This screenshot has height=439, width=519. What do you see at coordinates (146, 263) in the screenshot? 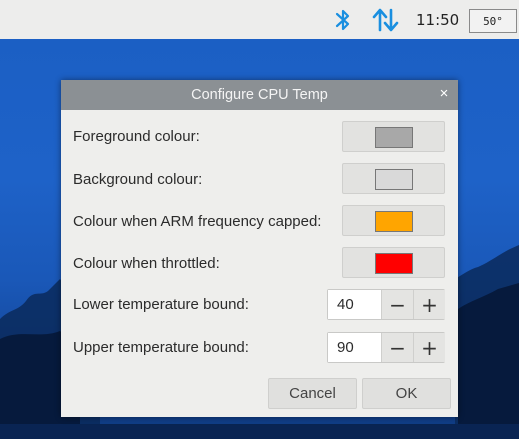
I see `throttled-colour-label: Colour when throttled:` at bounding box center [146, 263].